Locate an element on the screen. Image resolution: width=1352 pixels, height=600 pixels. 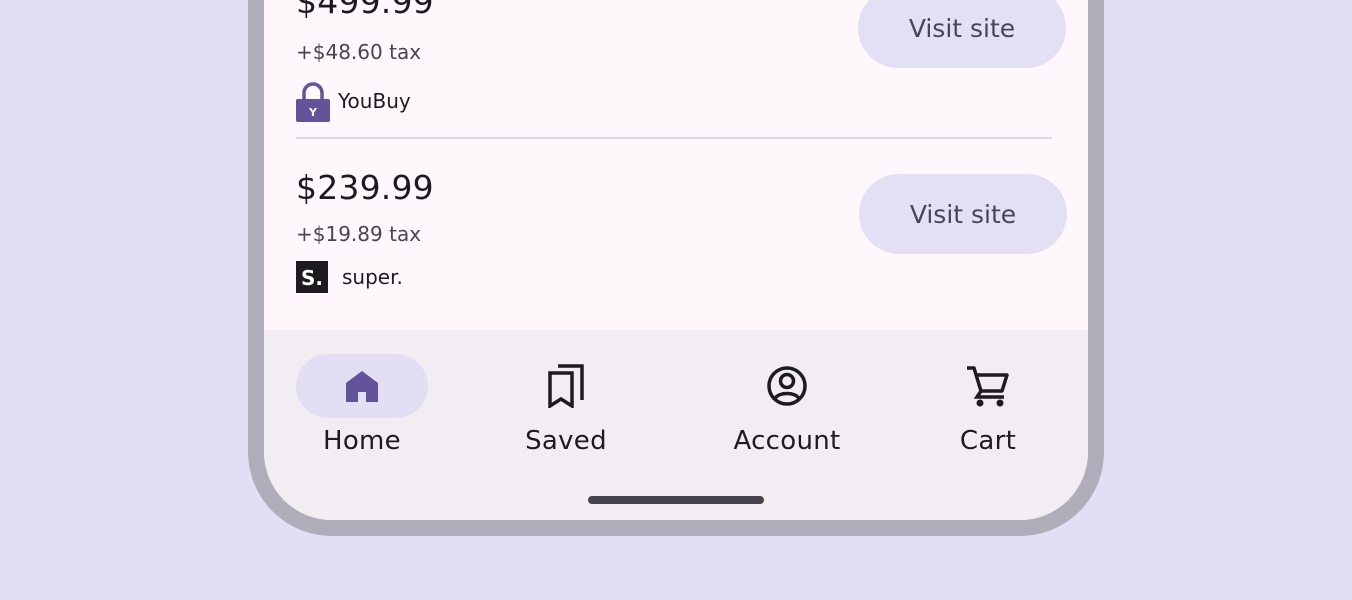
logo-letter: Y is located at coordinates (313, 112).